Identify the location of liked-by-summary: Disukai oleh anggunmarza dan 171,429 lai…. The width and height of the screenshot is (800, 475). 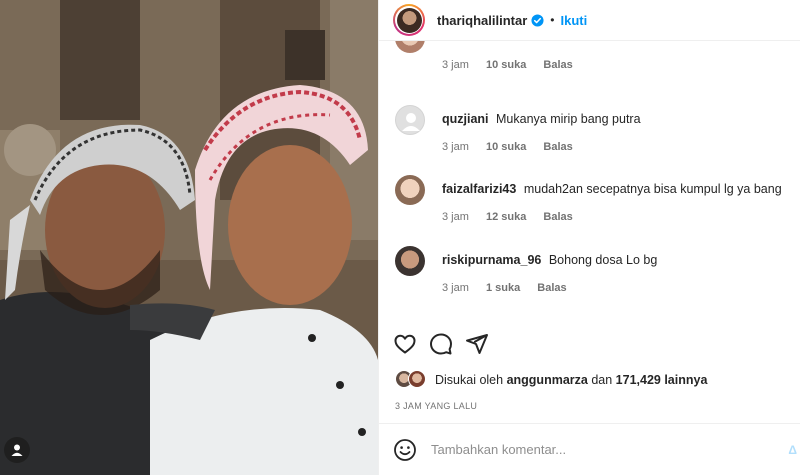
(551, 380).